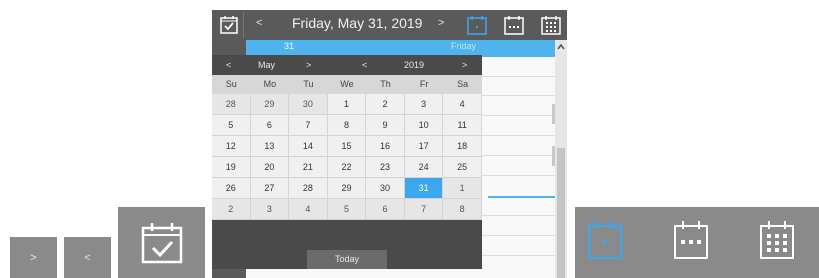 This screenshot has height=278, width=819. What do you see at coordinates (424, 84) in the screenshot?
I see `weekday-label: Fr` at bounding box center [424, 84].